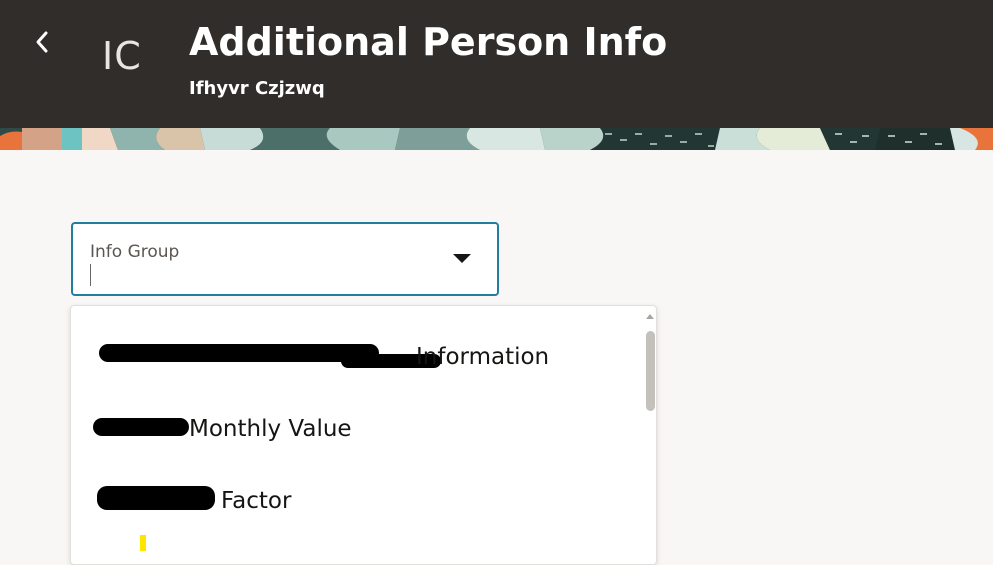  I want to click on avatar-initials: IC, so click(122, 56).